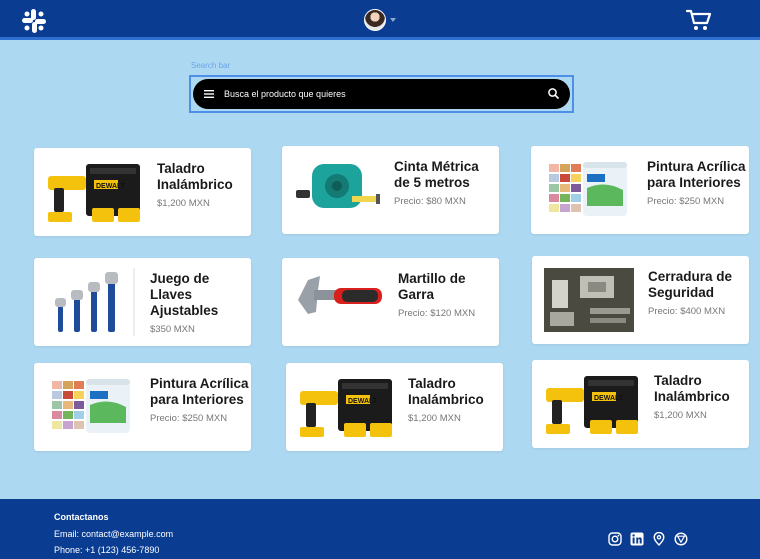 Image resolution: width=760 pixels, height=559 pixels. I want to click on linkedin-icon, so click(637, 539).